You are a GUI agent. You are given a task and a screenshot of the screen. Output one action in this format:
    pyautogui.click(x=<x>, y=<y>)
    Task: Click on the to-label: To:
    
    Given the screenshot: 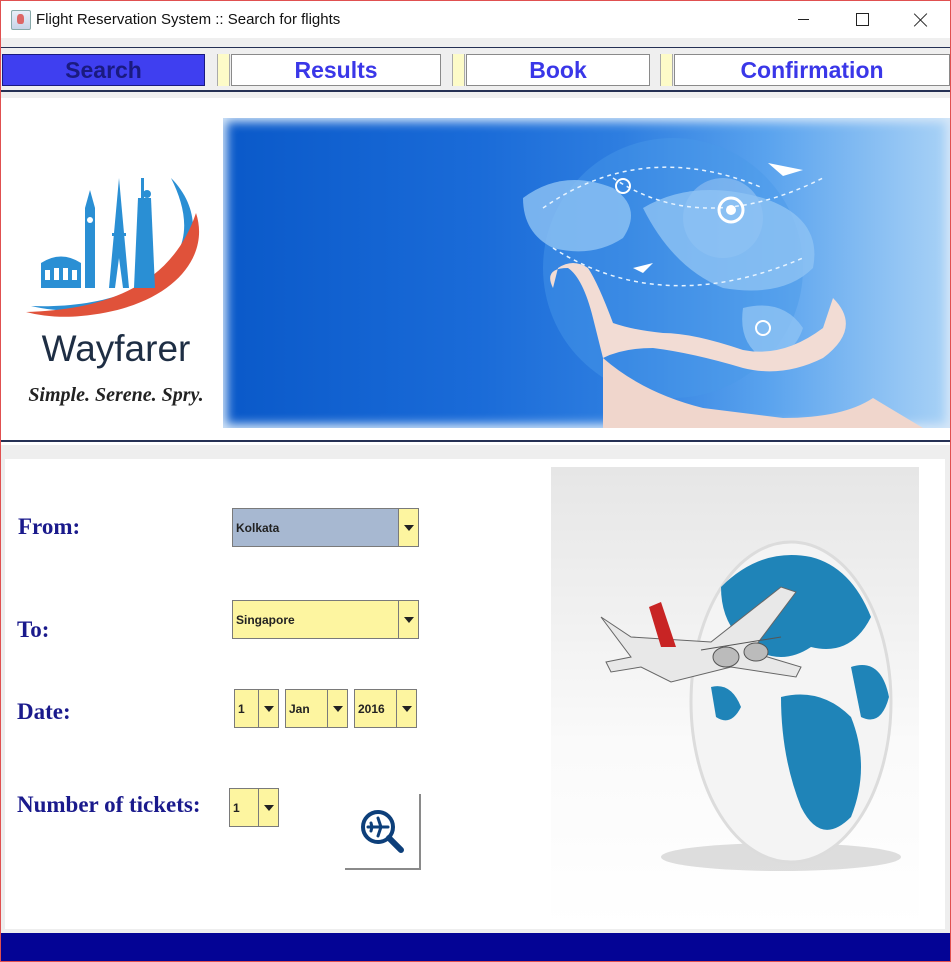 What is the action you would take?
    pyautogui.click(x=33, y=629)
    